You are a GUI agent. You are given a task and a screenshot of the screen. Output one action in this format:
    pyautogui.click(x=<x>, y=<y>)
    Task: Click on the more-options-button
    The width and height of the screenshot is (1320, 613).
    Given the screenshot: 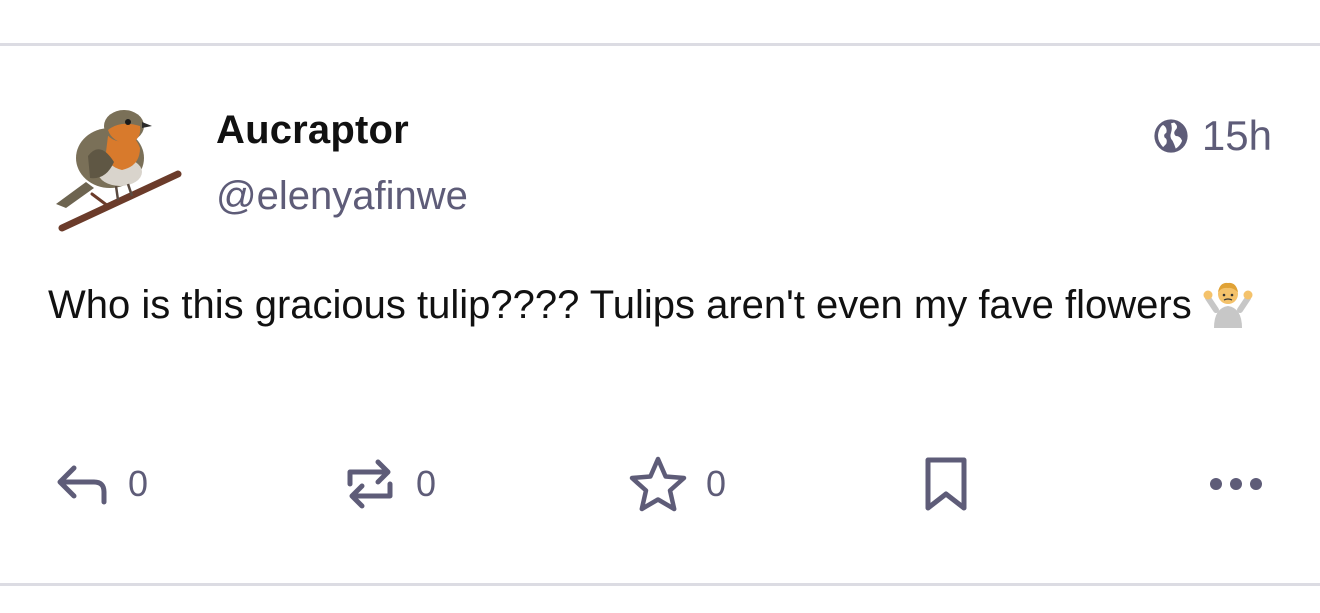 What is the action you would take?
    pyautogui.click(x=1236, y=484)
    